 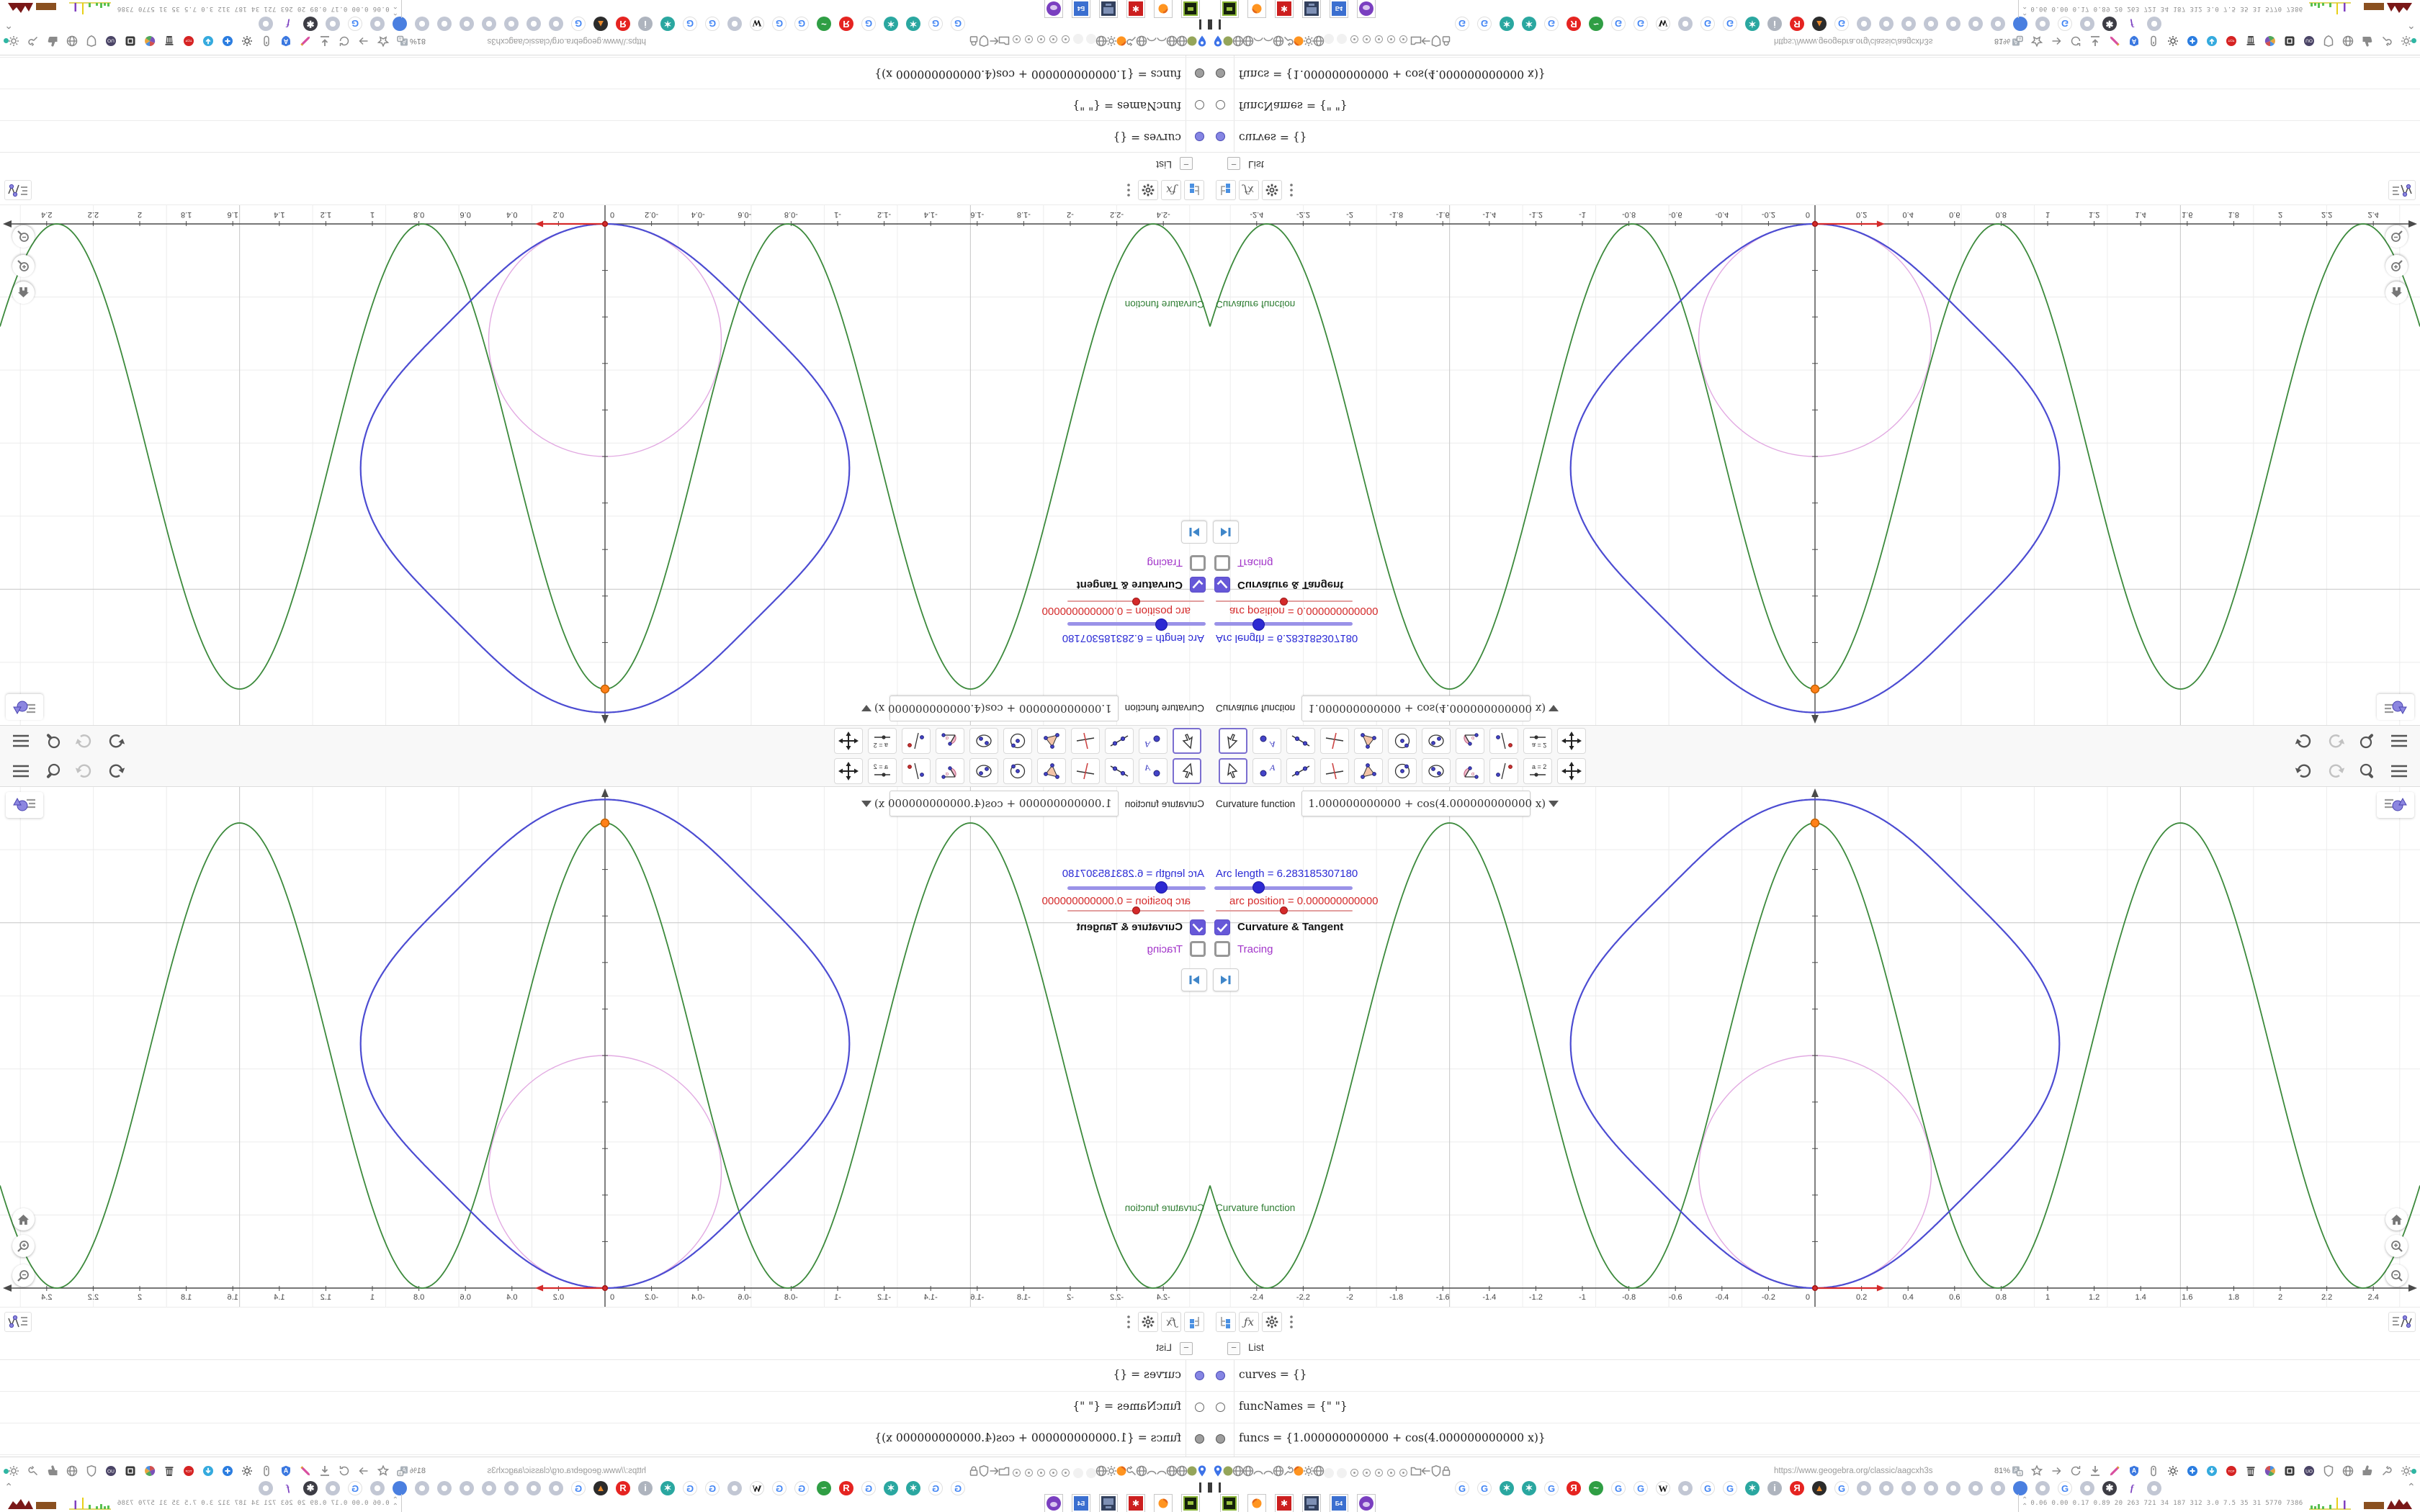 What do you see at coordinates (1194, 190) in the screenshot?
I see `tree-view-button` at bounding box center [1194, 190].